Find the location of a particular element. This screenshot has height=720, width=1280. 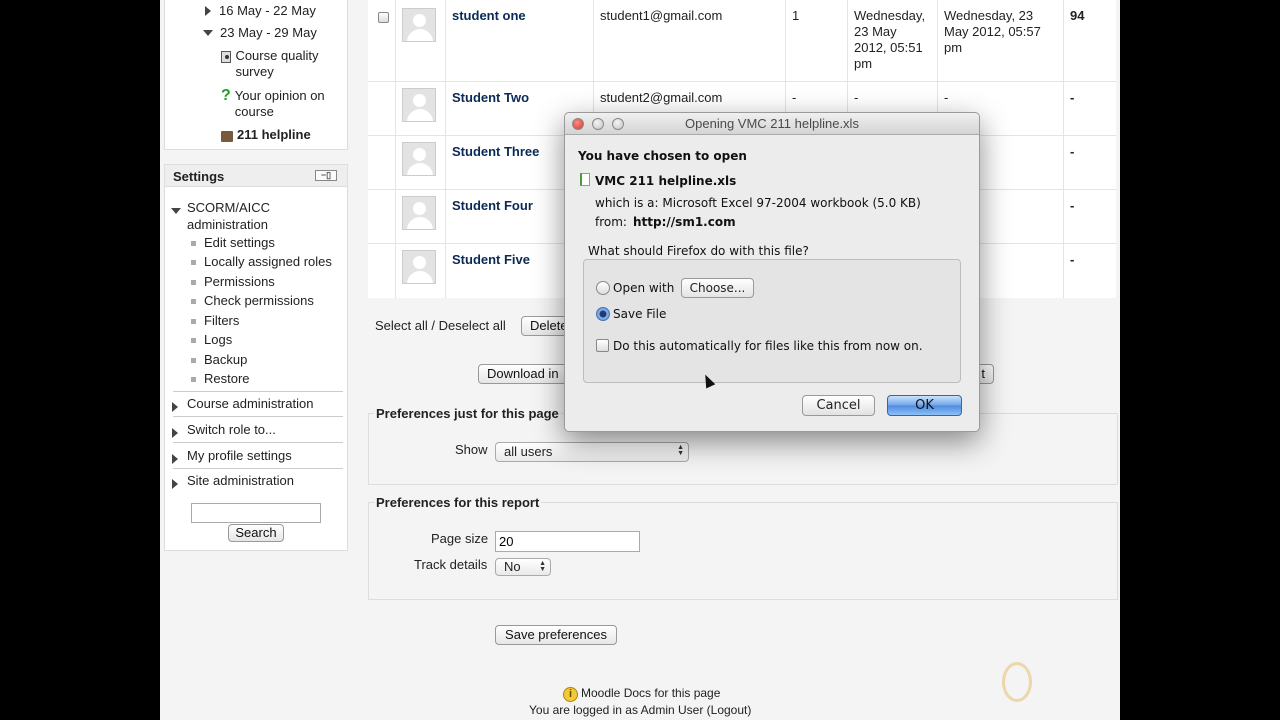

info-icon: i is located at coordinates (570, 694).